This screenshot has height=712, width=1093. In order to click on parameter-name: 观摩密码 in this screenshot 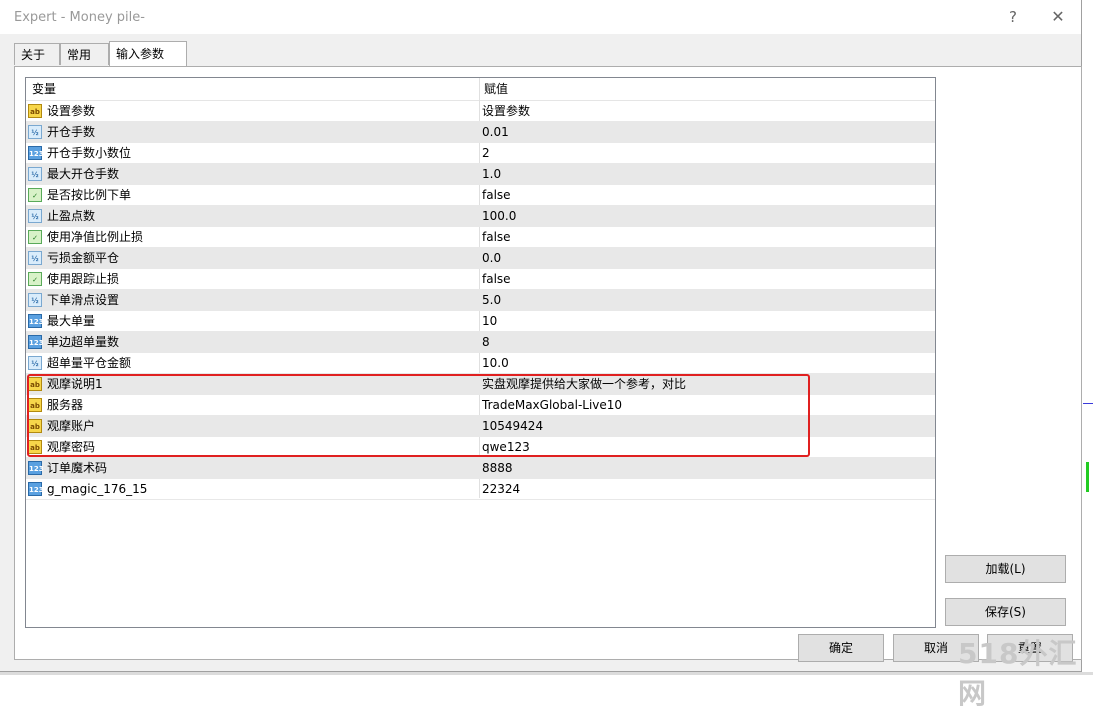, I will do `click(71, 447)`.